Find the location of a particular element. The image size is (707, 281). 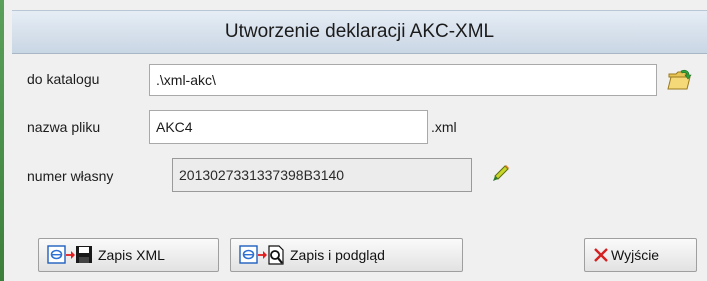

exit-label: Wyjście is located at coordinates (635, 255).